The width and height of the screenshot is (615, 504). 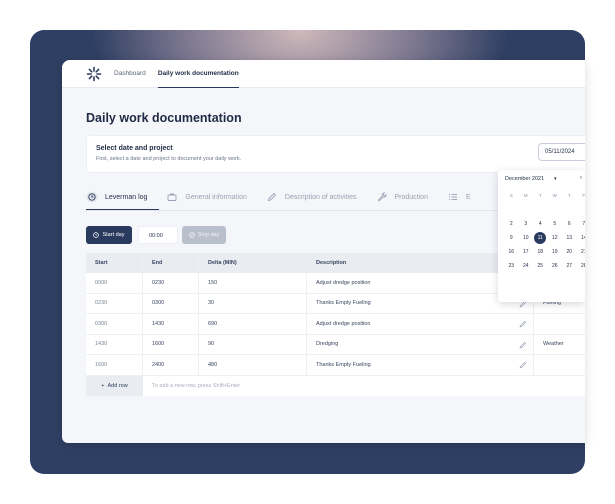 What do you see at coordinates (459, 197) in the screenshot?
I see `tab-e: E` at bounding box center [459, 197].